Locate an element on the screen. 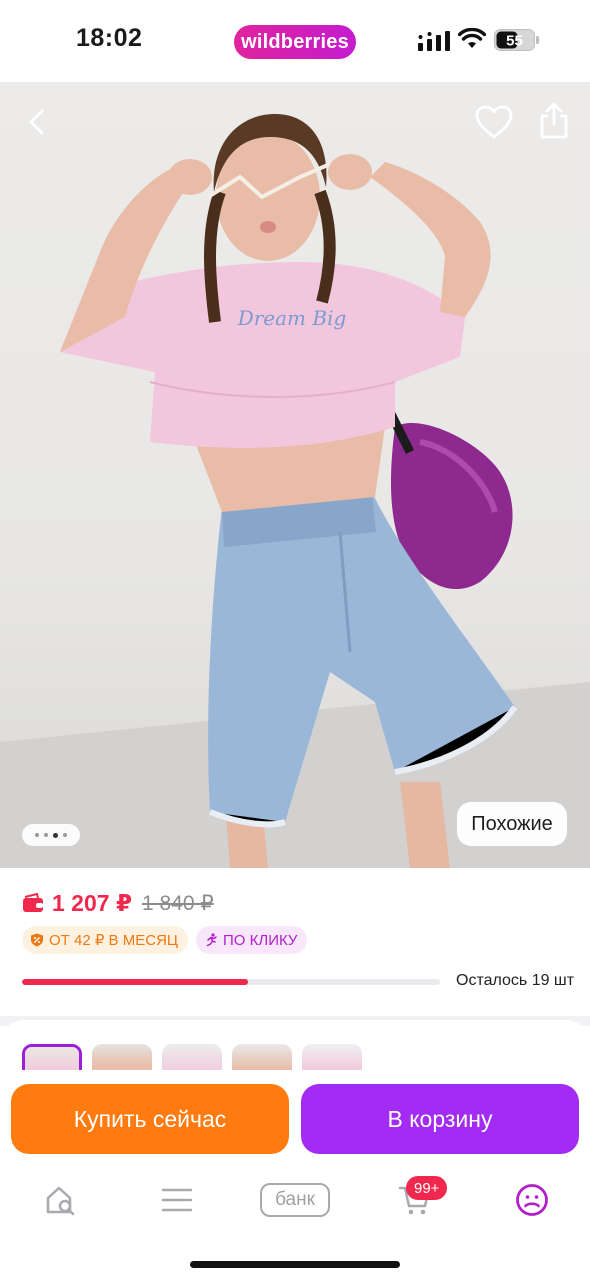 This screenshot has height=1280, width=590. svg-text: 55 is located at coordinates (514, 41).